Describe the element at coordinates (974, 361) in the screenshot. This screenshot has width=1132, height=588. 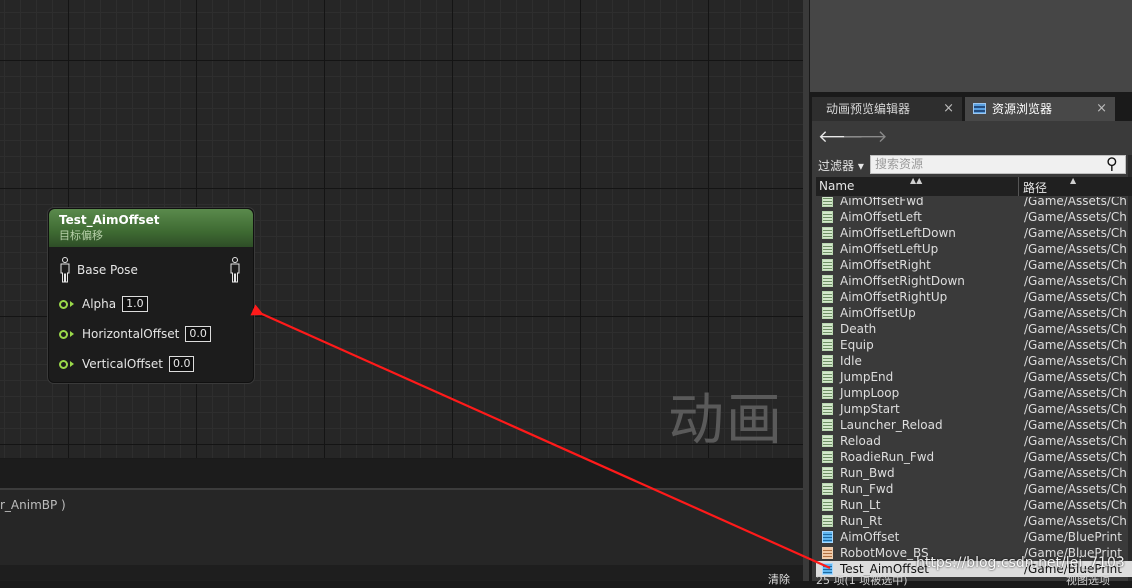
I see `asset-row: Idle/Game/Assets/Ch` at that location.